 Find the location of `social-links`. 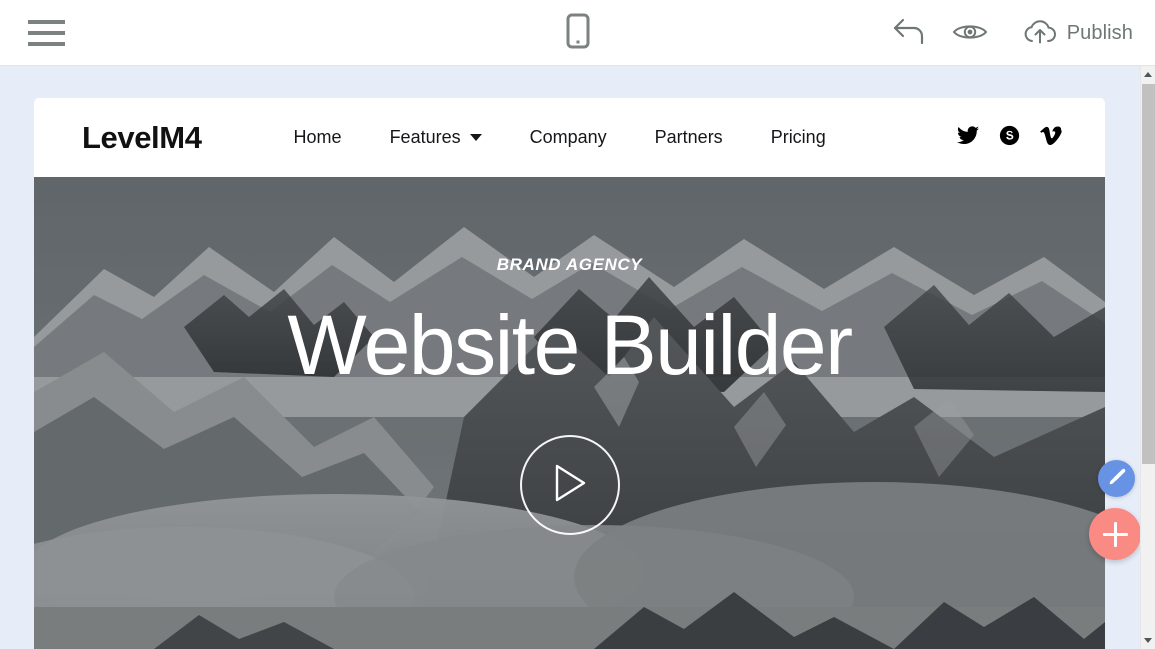

social-links is located at coordinates (1009, 138).